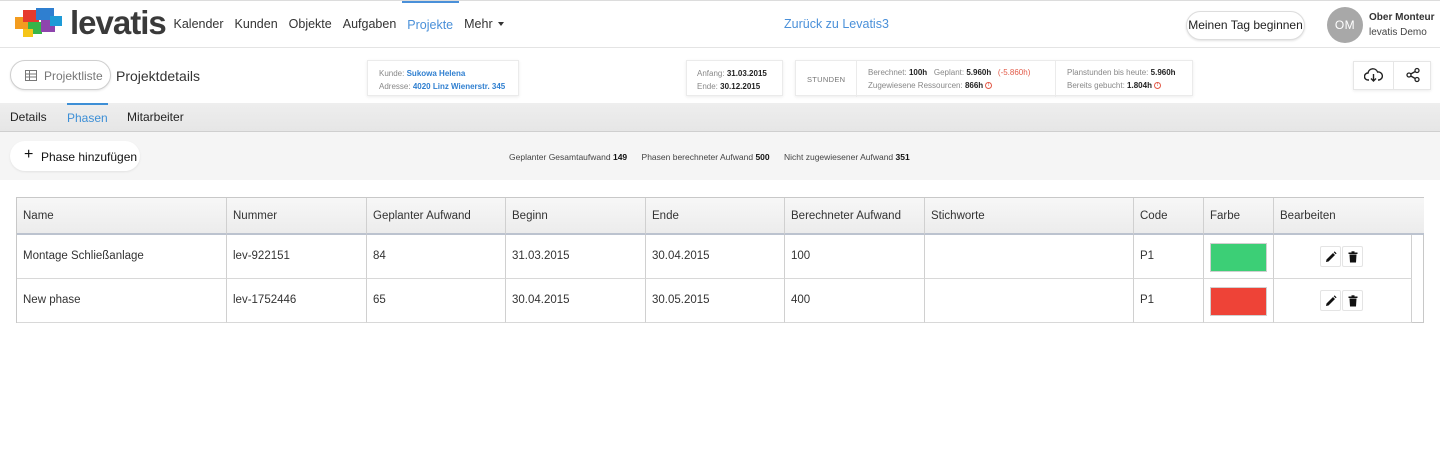 The height and width of the screenshot is (464, 1440). What do you see at coordinates (949, 72) in the screenshot?
I see `planned-label: Geplant:` at bounding box center [949, 72].